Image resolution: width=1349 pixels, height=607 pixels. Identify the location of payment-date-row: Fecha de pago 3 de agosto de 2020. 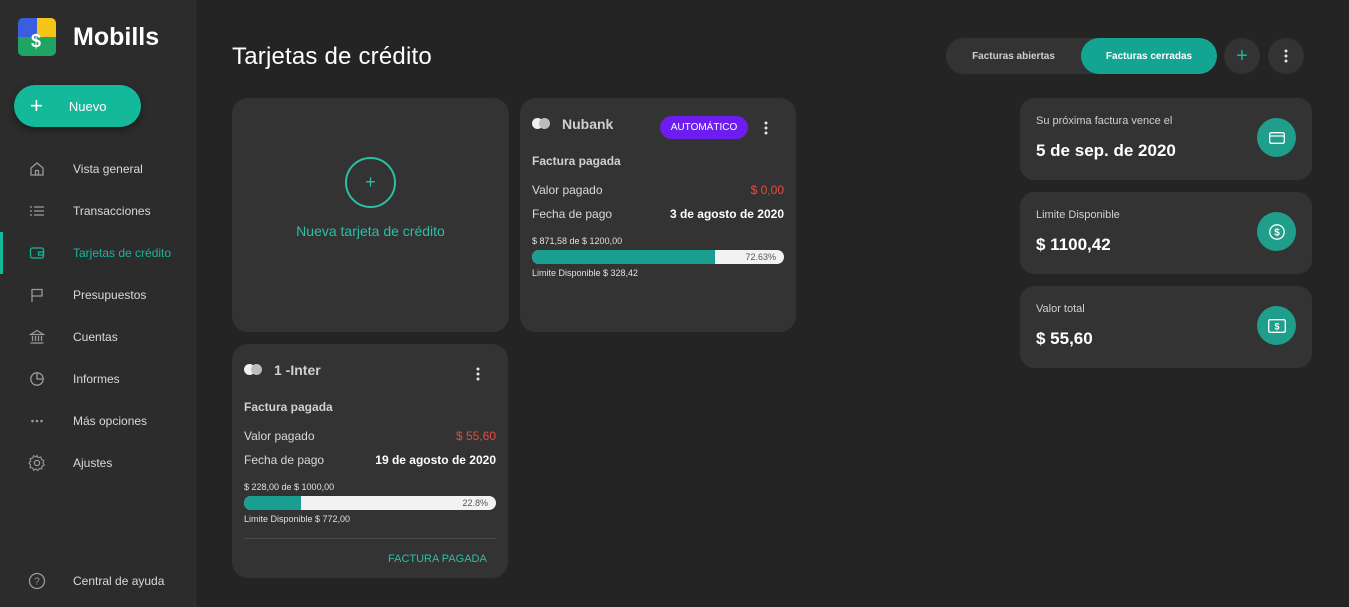
(658, 214).